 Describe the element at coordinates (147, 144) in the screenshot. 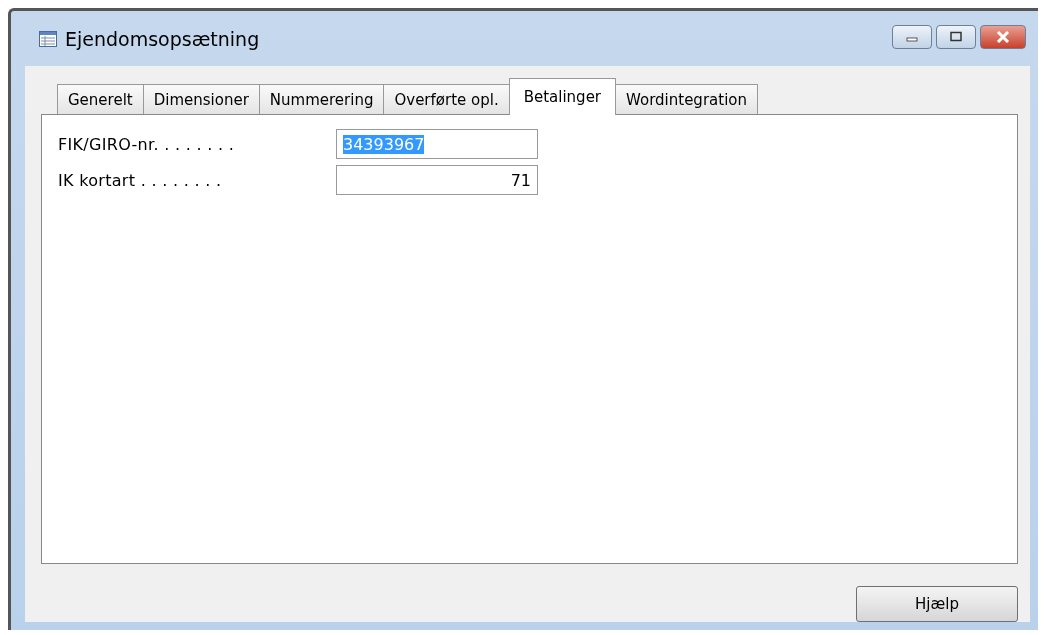

I see `field-label: FIK/GIRO-nr. . . . . . . .` at that location.